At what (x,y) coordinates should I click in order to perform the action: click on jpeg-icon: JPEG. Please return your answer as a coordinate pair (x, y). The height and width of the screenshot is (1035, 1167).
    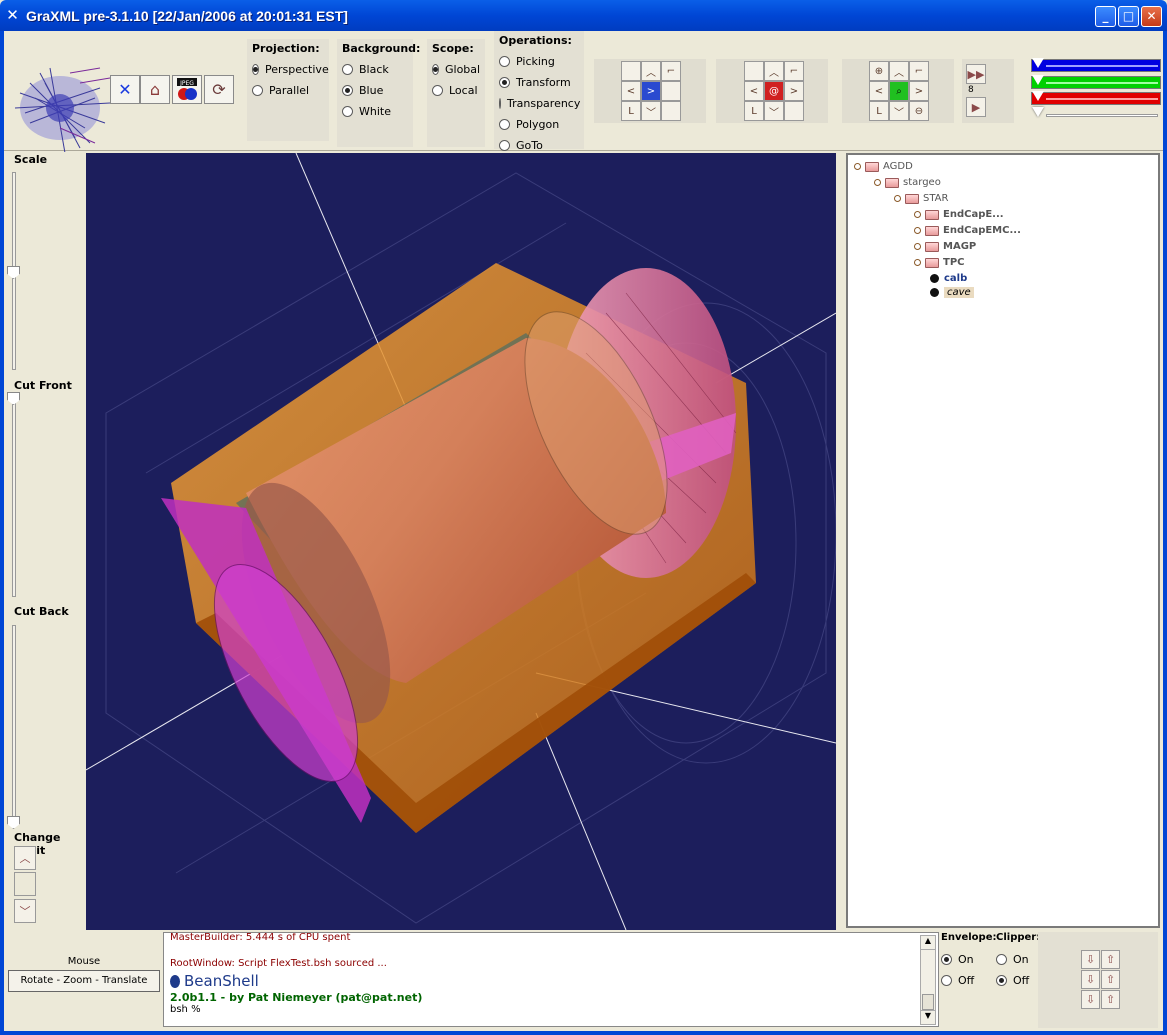
    Looking at the image, I should click on (187, 88).